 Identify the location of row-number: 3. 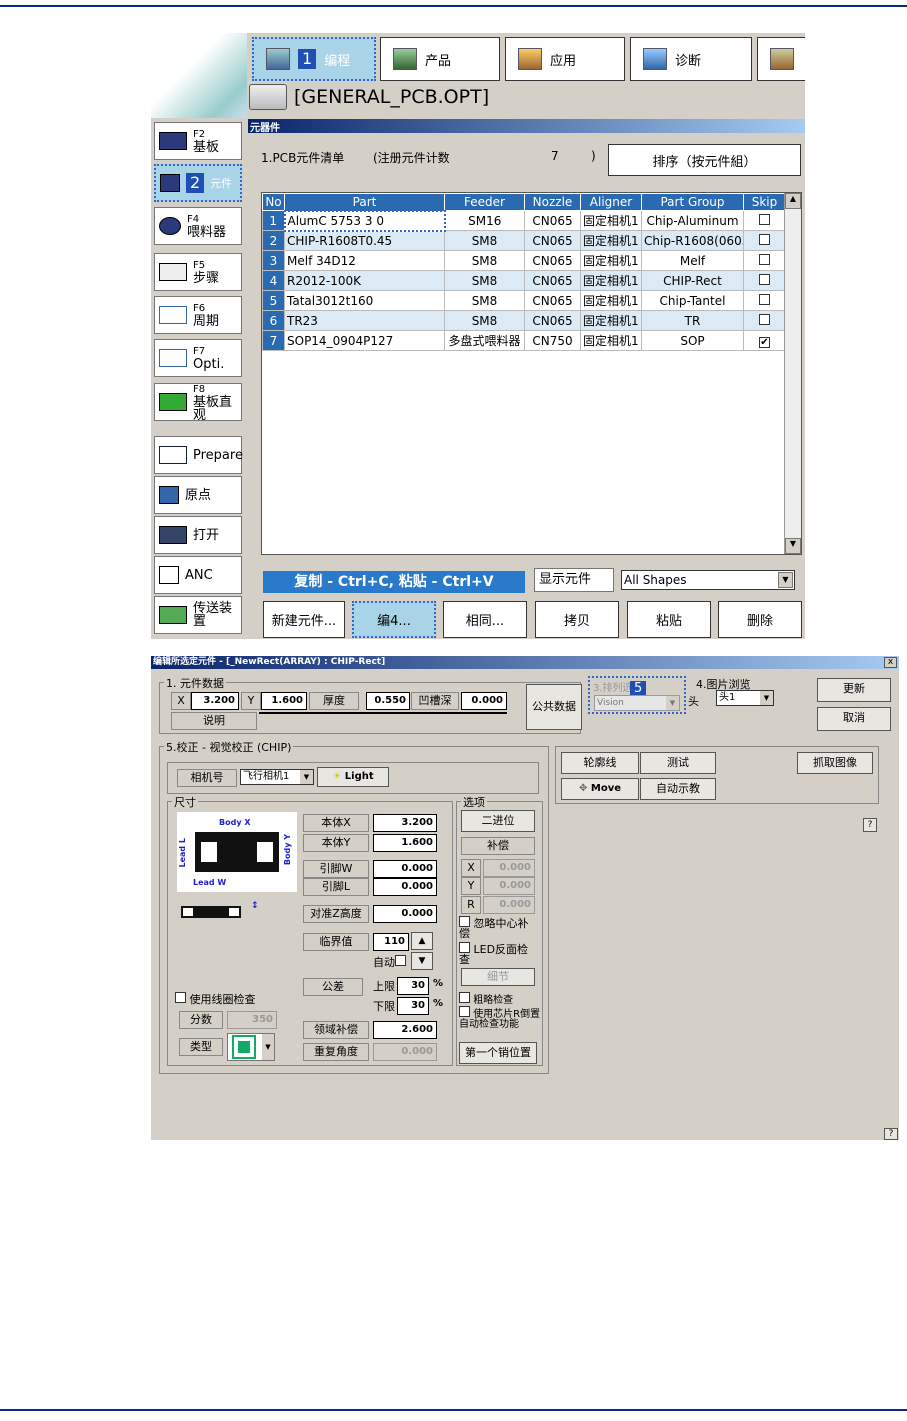
(273, 260).